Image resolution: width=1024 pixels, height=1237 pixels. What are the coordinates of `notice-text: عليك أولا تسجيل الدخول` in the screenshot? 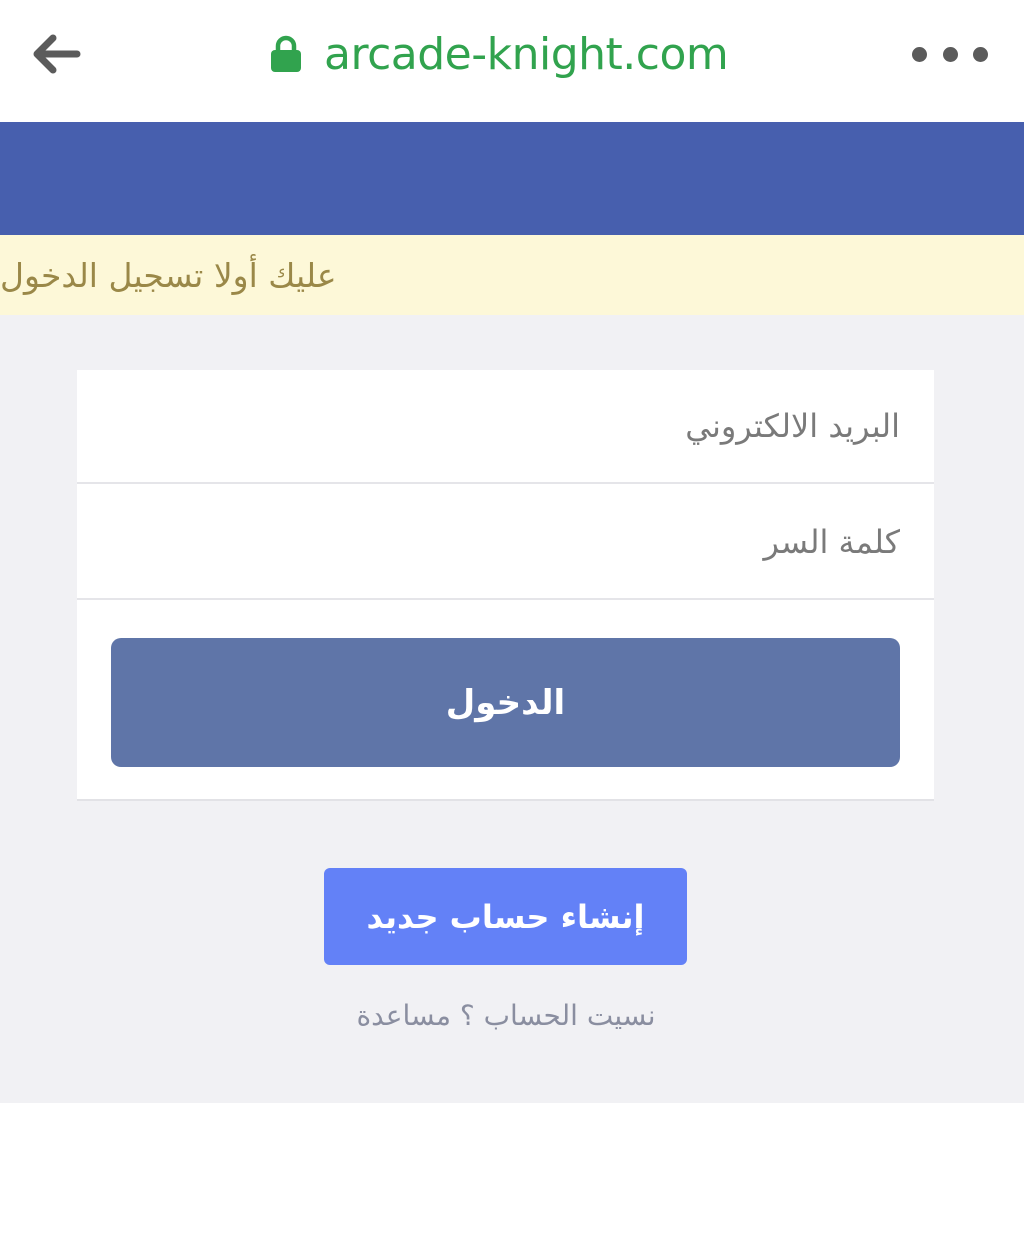 It's located at (168, 275).